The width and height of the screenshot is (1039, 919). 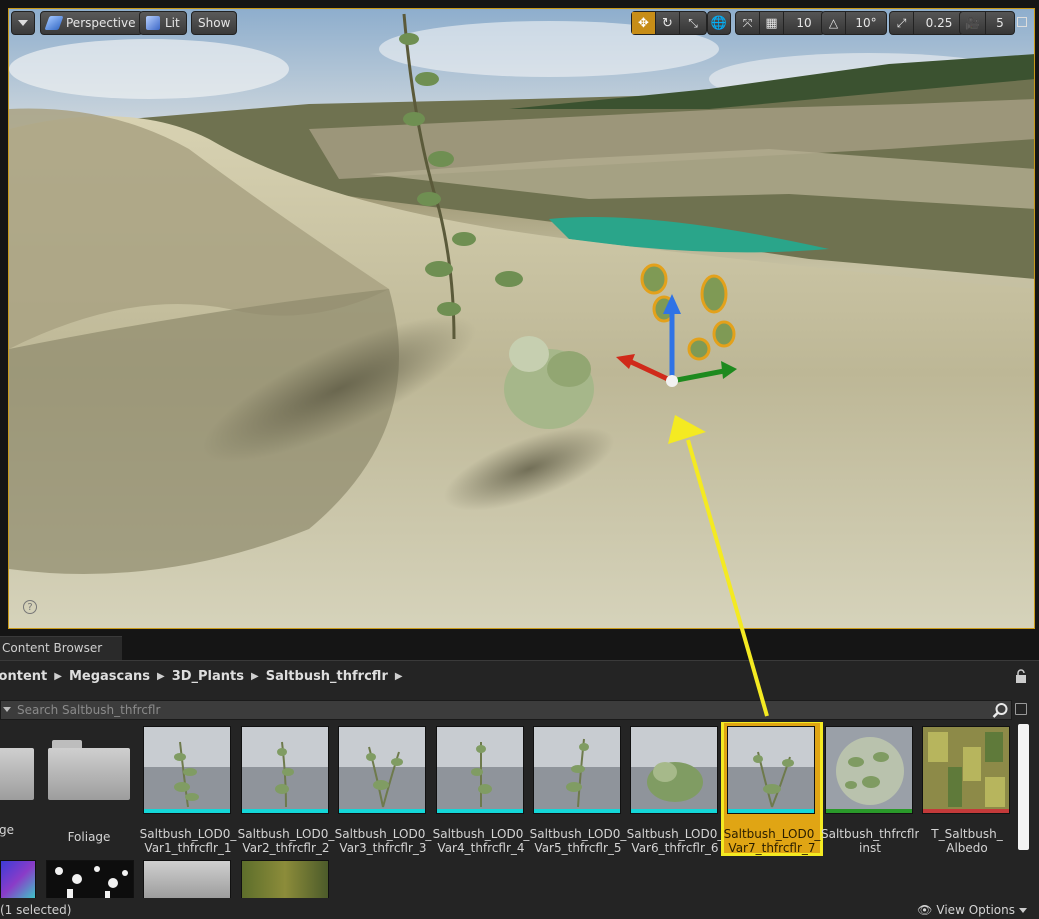 I want to click on scale-tool: ⤡, so click(x=693, y=23).